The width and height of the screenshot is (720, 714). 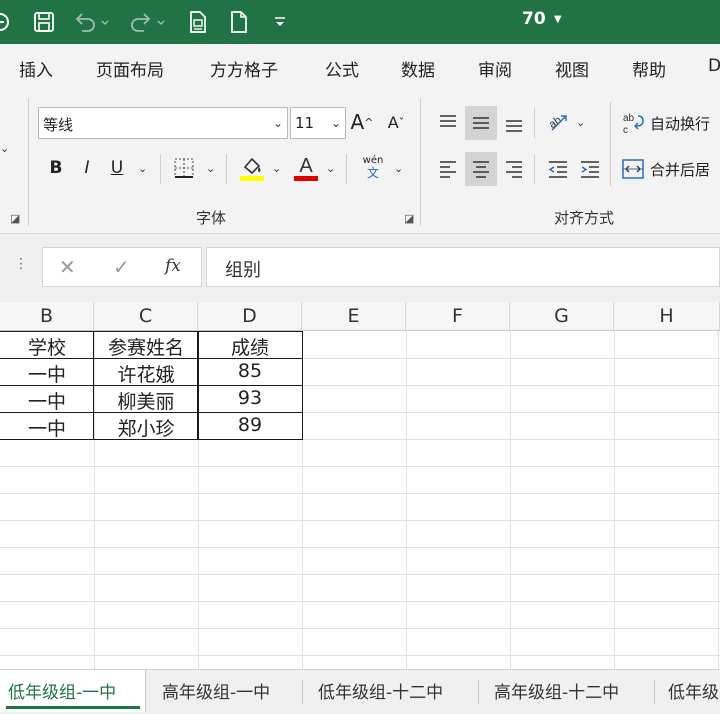 I want to click on tab-help: 帮助, so click(x=649, y=68).